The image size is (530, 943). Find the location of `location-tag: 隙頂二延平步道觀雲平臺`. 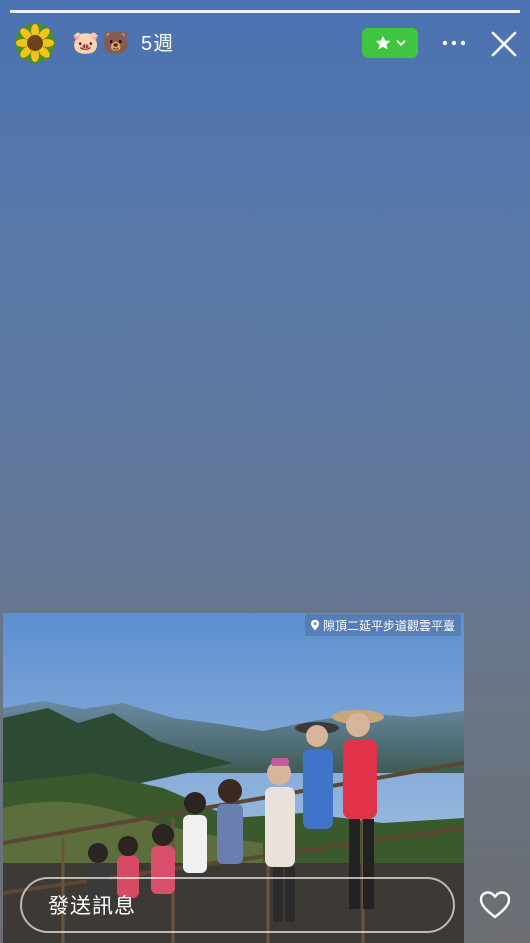

location-tag: 隙頂二延平步道觀雲平臺 is located at coordinates (382, 625).